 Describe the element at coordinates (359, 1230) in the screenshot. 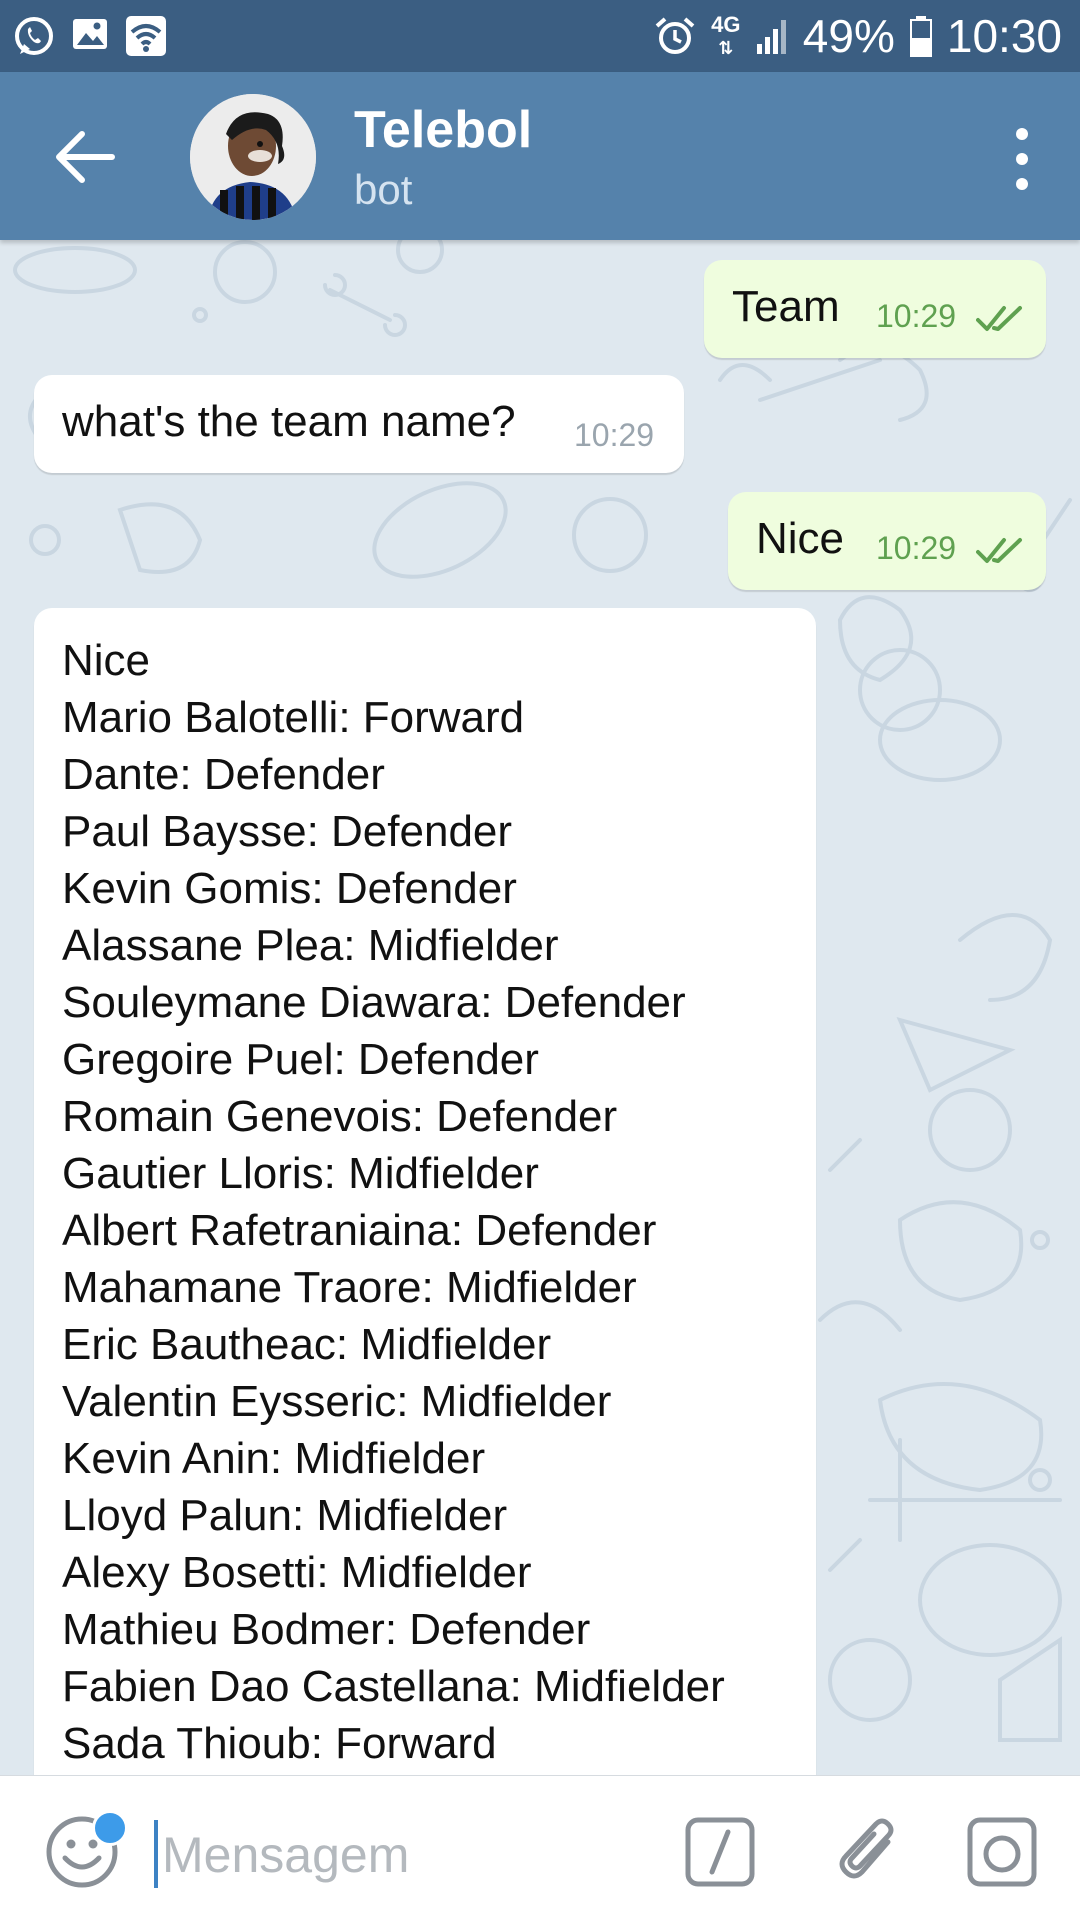

I see `roster-line: Albert Rafetraniaina: Defender` at that location.